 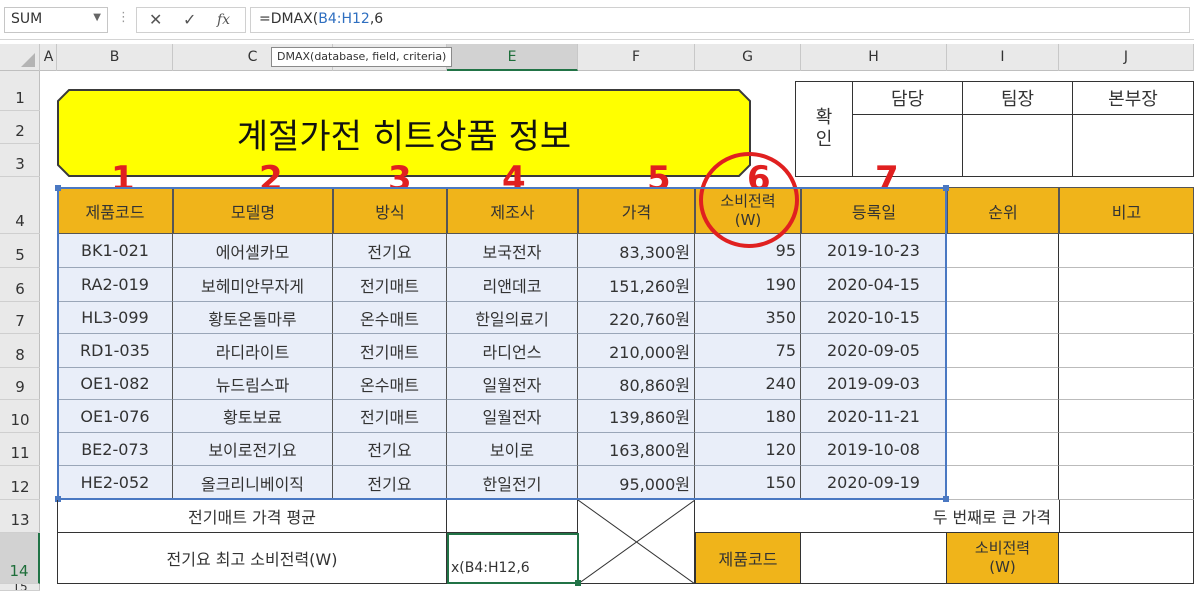 I want to click on table-cell-product-code: RD1-035, so click(x=115, y=351).